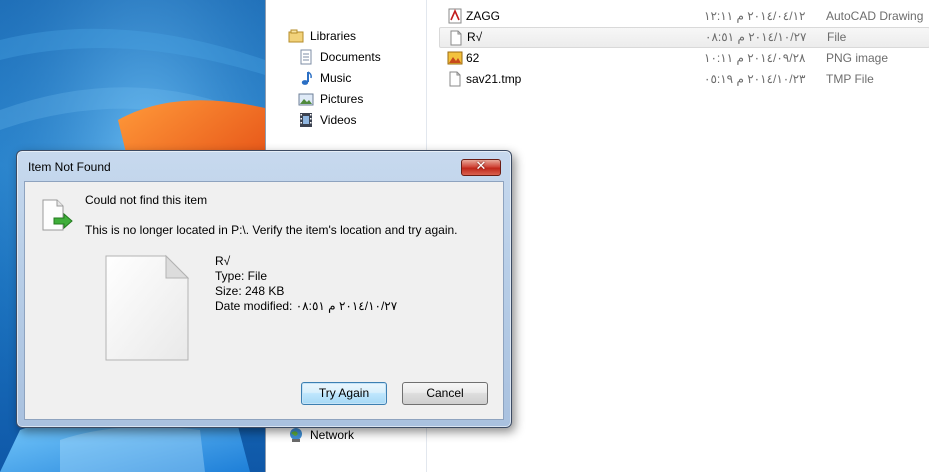 This screenshot has height=472, width=929. What do you see at coordinates (837, 37) in the screenshot?
I see `file-type: File` at bounding box center [837, 37].